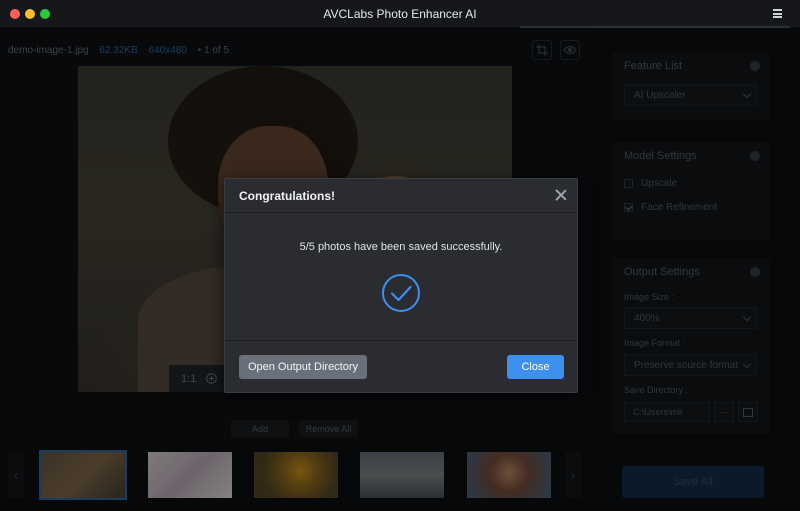 Image resolution: width=800 pixels, height=511 pixels. I want to click on dialog-header: Congratulations!, so click(401, 196).